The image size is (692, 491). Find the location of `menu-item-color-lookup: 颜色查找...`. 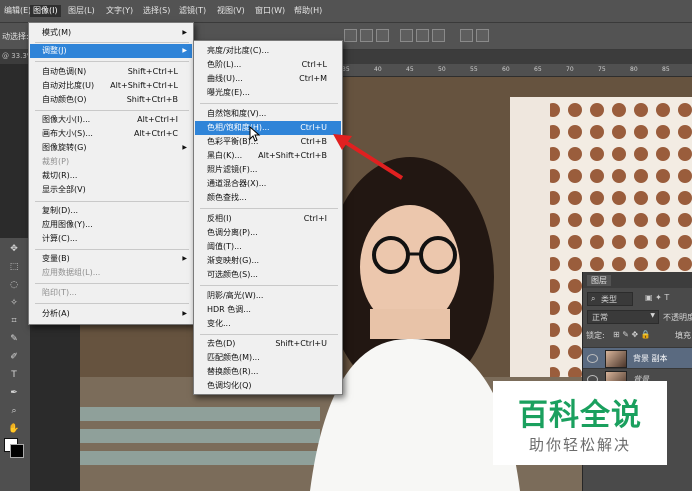

menu-item-color-lookup: 颜色查找... is located at coordinates (268, 198).